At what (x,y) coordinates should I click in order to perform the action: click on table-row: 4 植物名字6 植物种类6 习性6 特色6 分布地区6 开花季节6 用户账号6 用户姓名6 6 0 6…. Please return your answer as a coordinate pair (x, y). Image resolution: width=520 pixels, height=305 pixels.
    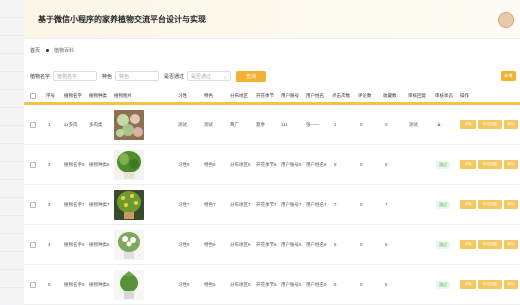
    Looking at the image, I should click on (272, 245).